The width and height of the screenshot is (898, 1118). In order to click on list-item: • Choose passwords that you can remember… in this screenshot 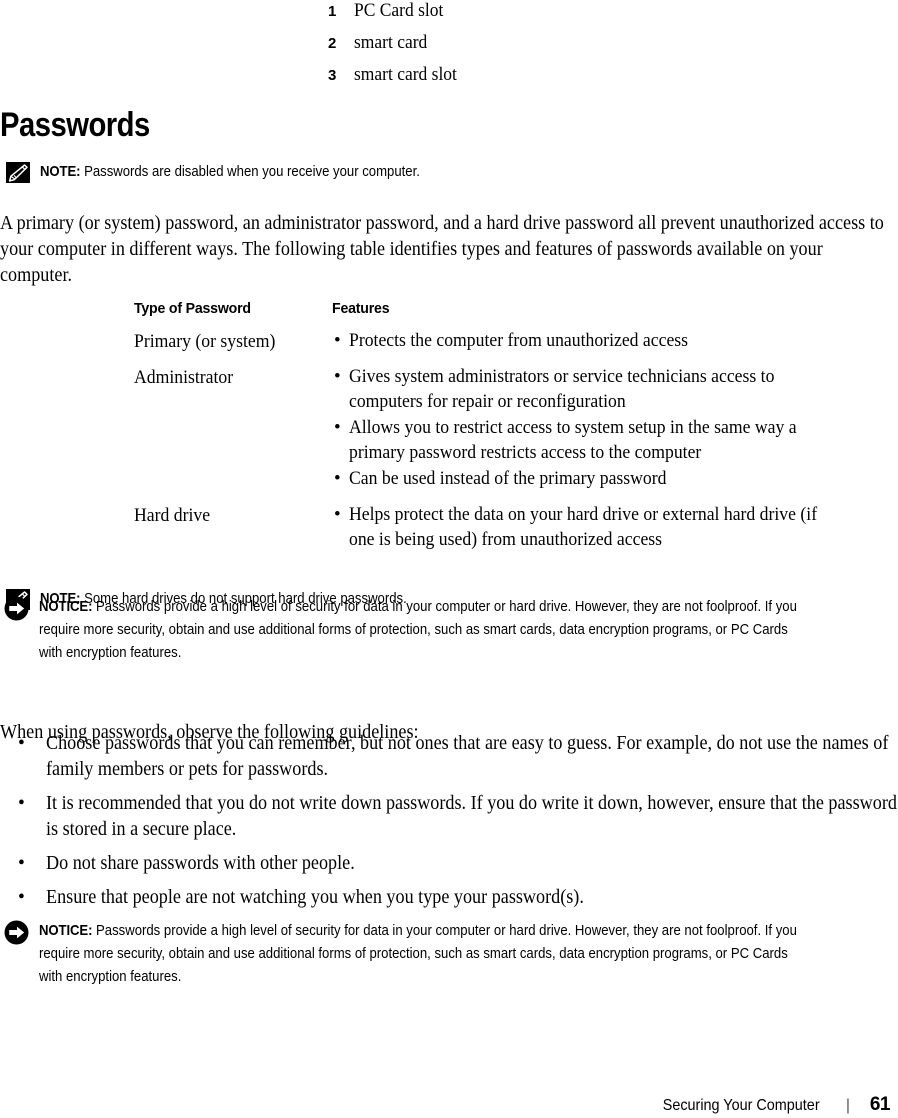, I will do `click(449, 757)`.